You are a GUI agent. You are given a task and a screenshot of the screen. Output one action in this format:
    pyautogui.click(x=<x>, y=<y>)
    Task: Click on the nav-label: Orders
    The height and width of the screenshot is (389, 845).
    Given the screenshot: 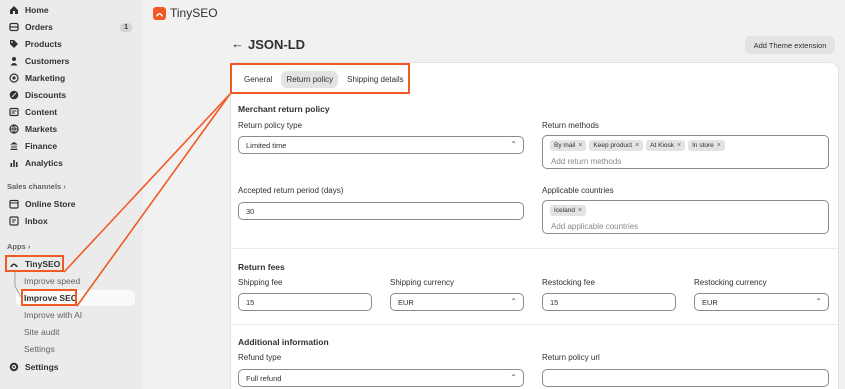 What is the action you would take?
    pyautogui.click(x=39, y=27)
    